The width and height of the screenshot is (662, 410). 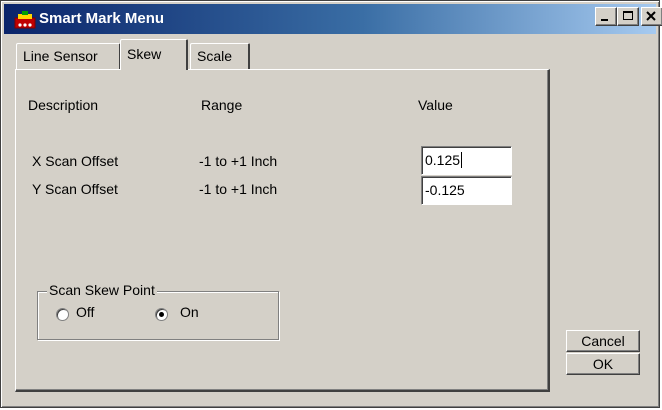 What do you see at coordinates (62, 314) in the screenshot?
I see `off-radio` at bounding box center [62, 314].